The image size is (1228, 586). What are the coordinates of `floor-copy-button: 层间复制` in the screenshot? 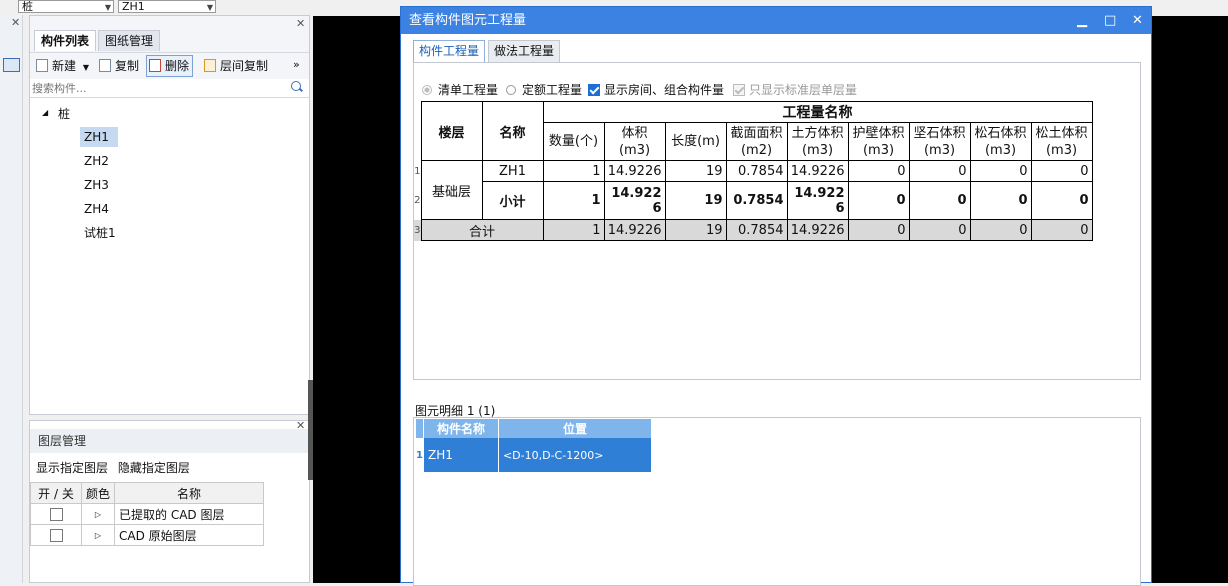 It's located at (235, 66).